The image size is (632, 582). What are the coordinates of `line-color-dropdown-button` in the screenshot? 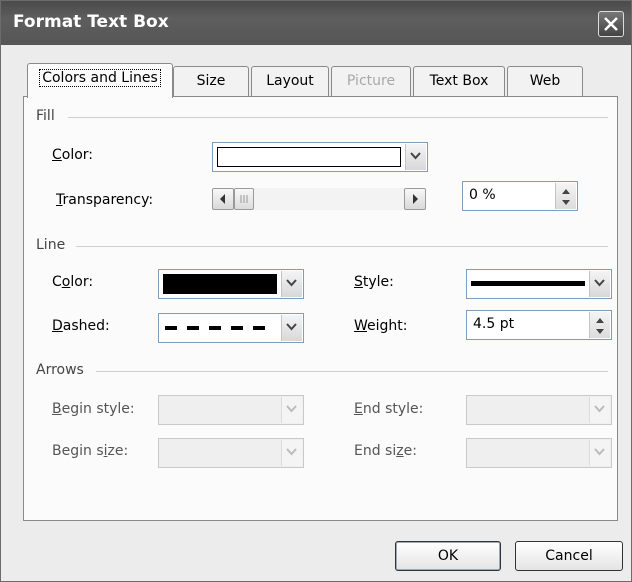 It's located at (291, 284).